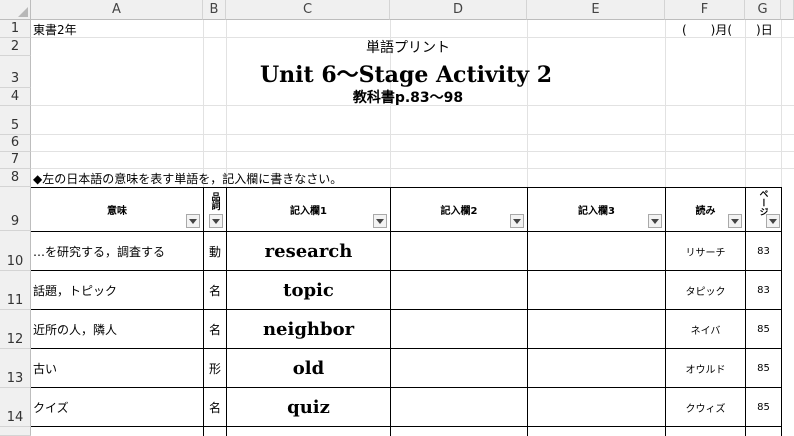 The width and height of the screenshot is (794, 436). What do you see at coordinates (705, 368) in the screenshot?
I see `reading-cell: オウルド` at bounding box center [705, 368].